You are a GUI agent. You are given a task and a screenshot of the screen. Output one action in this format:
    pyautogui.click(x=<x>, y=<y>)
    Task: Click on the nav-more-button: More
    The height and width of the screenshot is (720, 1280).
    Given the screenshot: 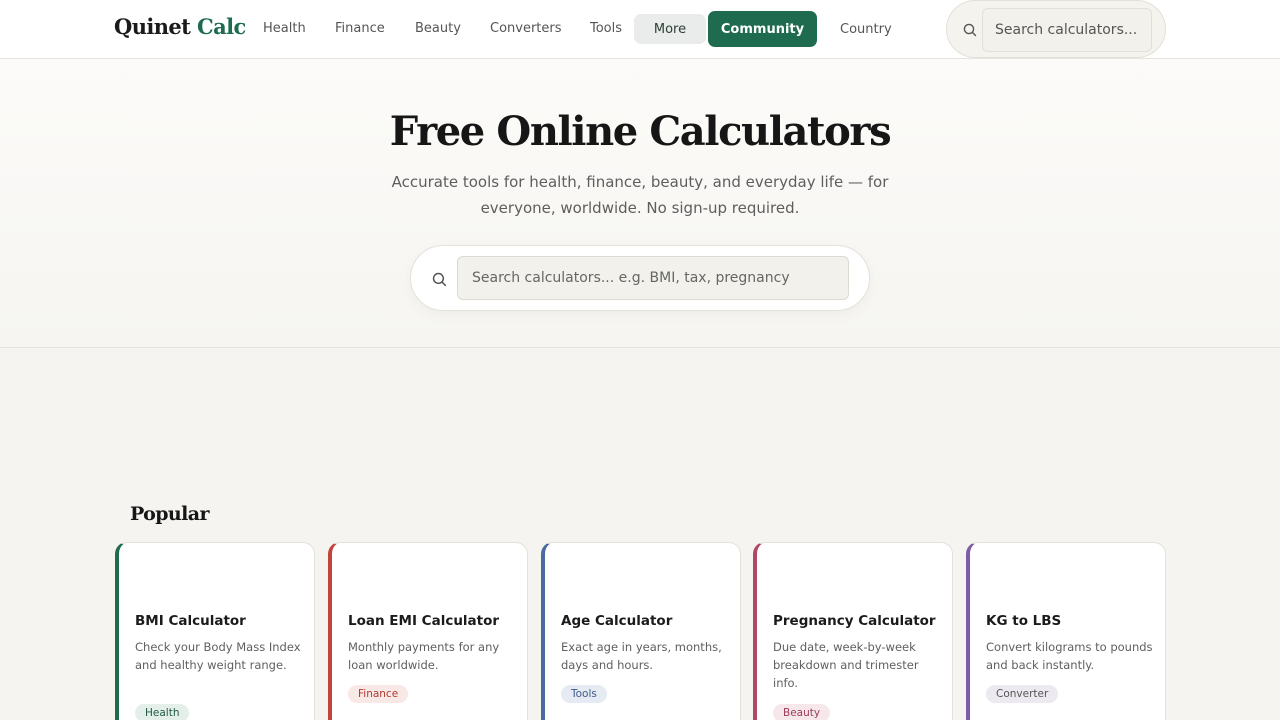 What is the action you would take?
    pyautogui.click(x=670, y=29)
    